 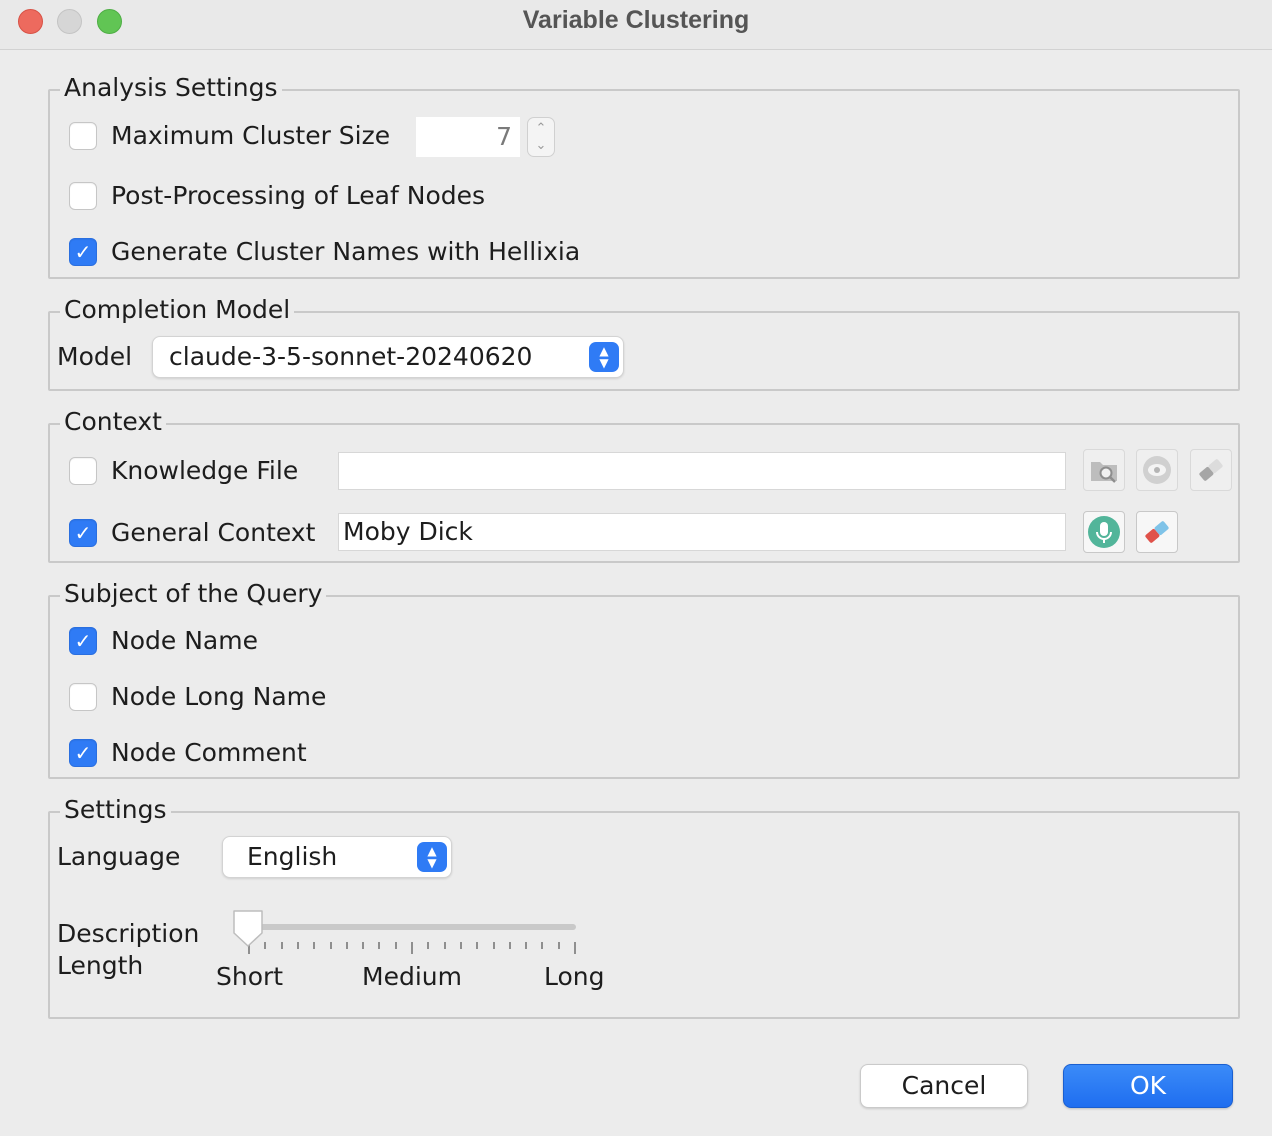 I want to click on node-comment-row: ✓ Node Comment, so click(x=188, y=752).